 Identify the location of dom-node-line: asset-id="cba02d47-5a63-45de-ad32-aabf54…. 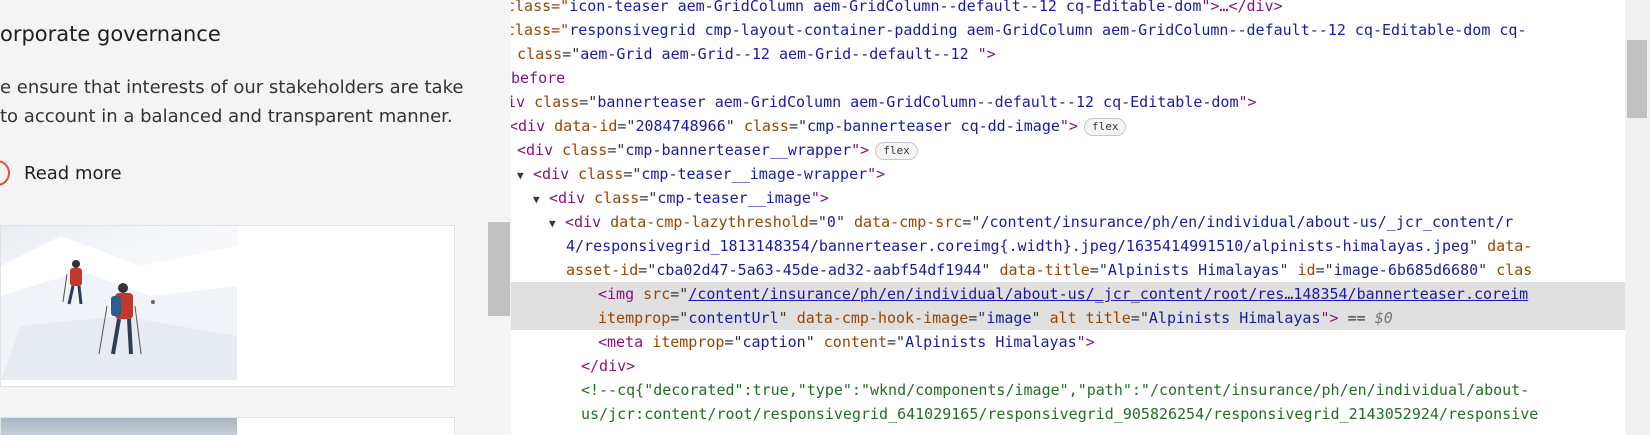
(1068, 270).